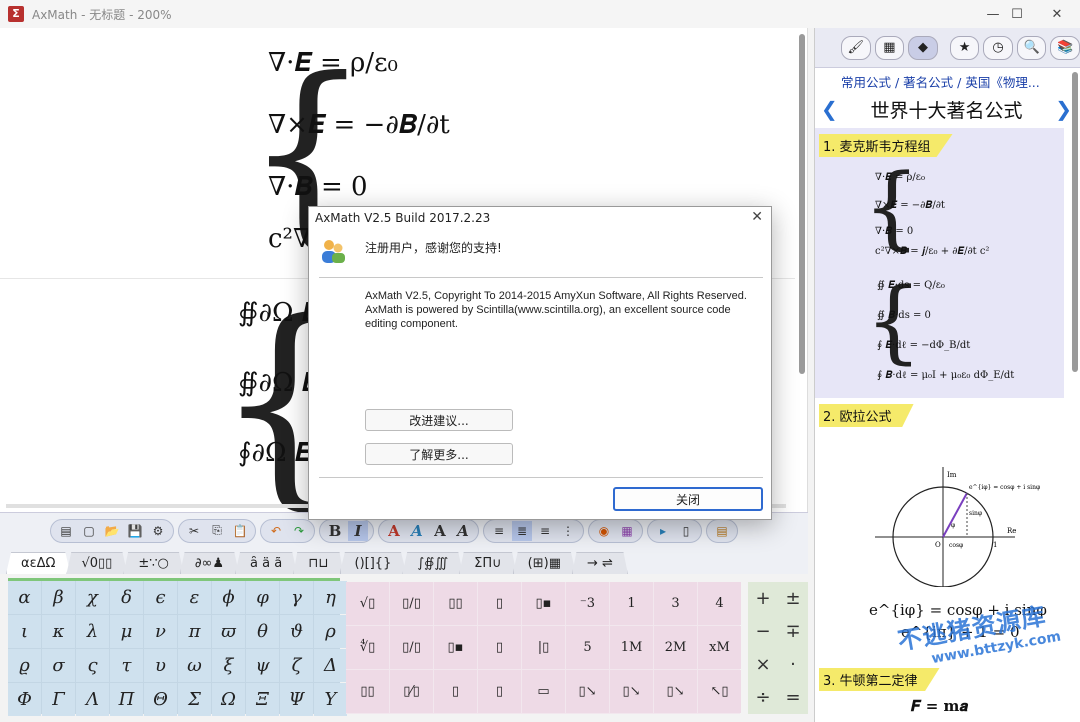  Describe the element at coordinates (411, 647) in the screenshot. I see `template-key: ▯/▯` at that location.